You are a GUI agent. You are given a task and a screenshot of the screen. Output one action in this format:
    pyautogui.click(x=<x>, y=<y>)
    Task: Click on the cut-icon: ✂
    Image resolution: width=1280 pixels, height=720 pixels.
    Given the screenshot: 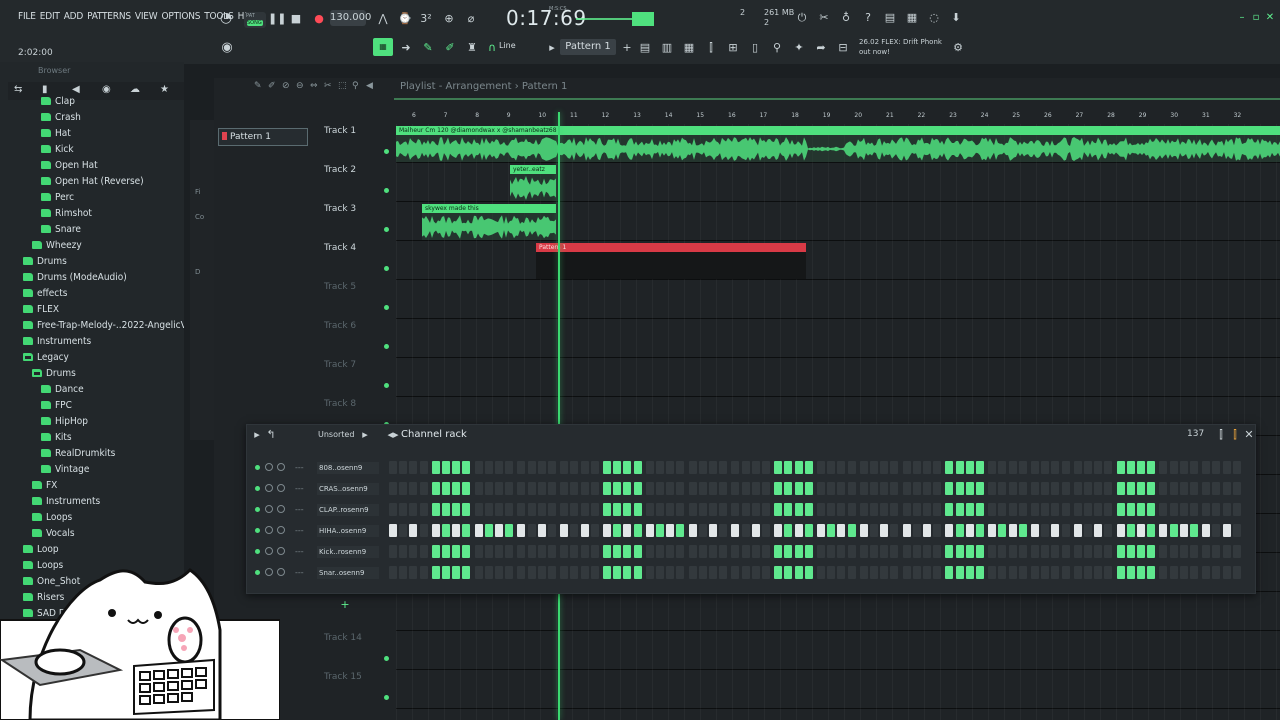 What is the action you would take?
    pyautogui.click(x=824, y=18)
    